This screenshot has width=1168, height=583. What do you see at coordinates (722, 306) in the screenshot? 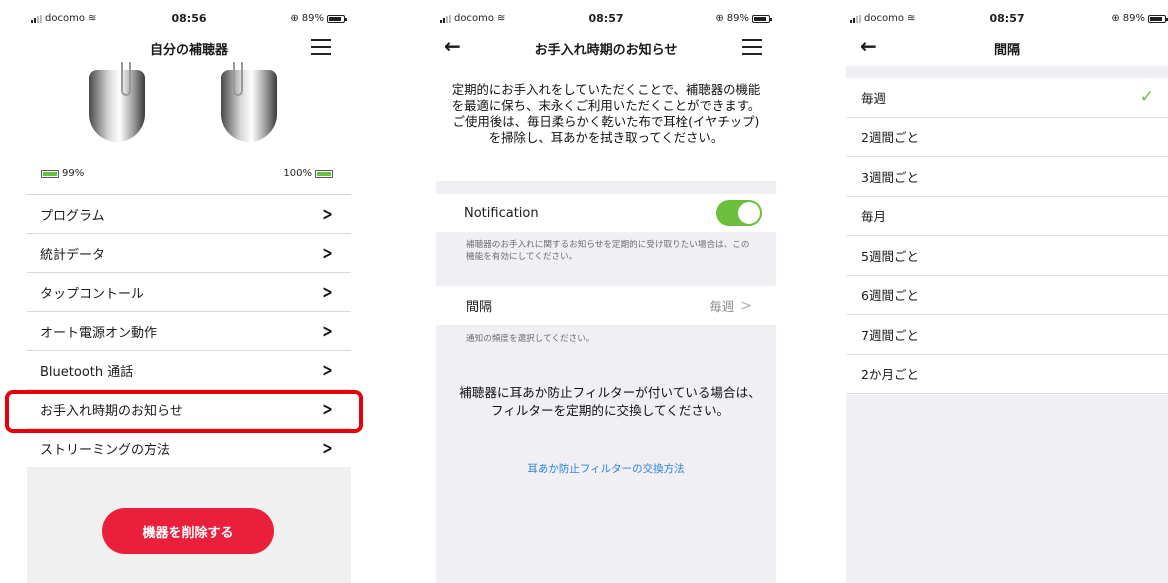
I see `interval-value: 毎週` at bounding box center [722, 306].